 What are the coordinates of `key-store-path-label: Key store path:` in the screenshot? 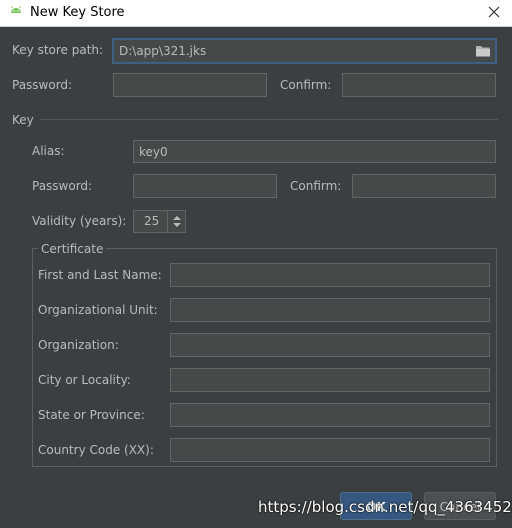 It's located at (58, 50).